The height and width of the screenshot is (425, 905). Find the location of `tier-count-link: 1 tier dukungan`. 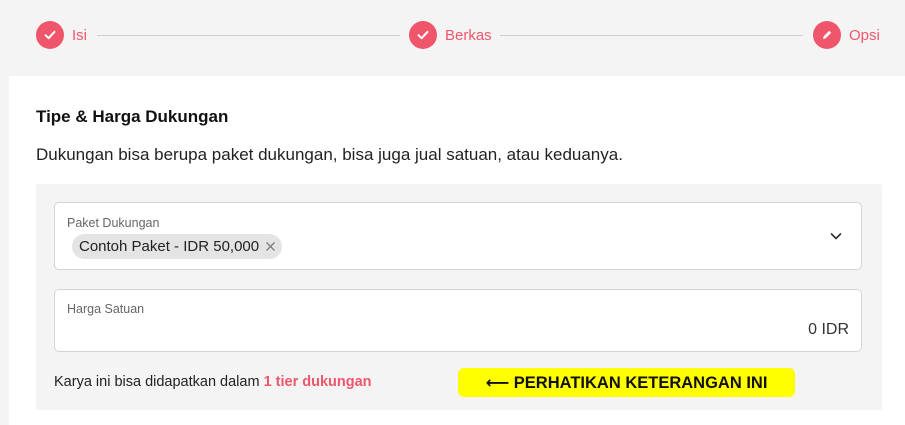

tier-count-link: 1 tier dukungan is located at coordinates (318, 382).